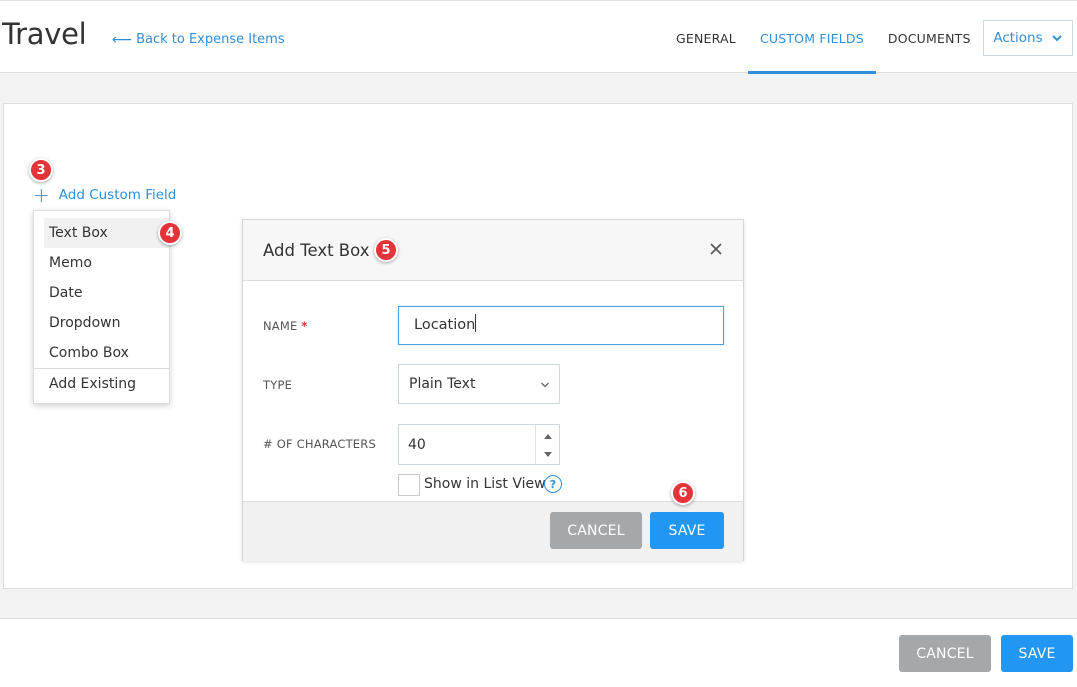 This screenshot has height=687, width=1077. What do you see at coordinates (1037, 653) in the screenshot?
I see `page-save-button: SAVE` at bounding box center [1037, 653].